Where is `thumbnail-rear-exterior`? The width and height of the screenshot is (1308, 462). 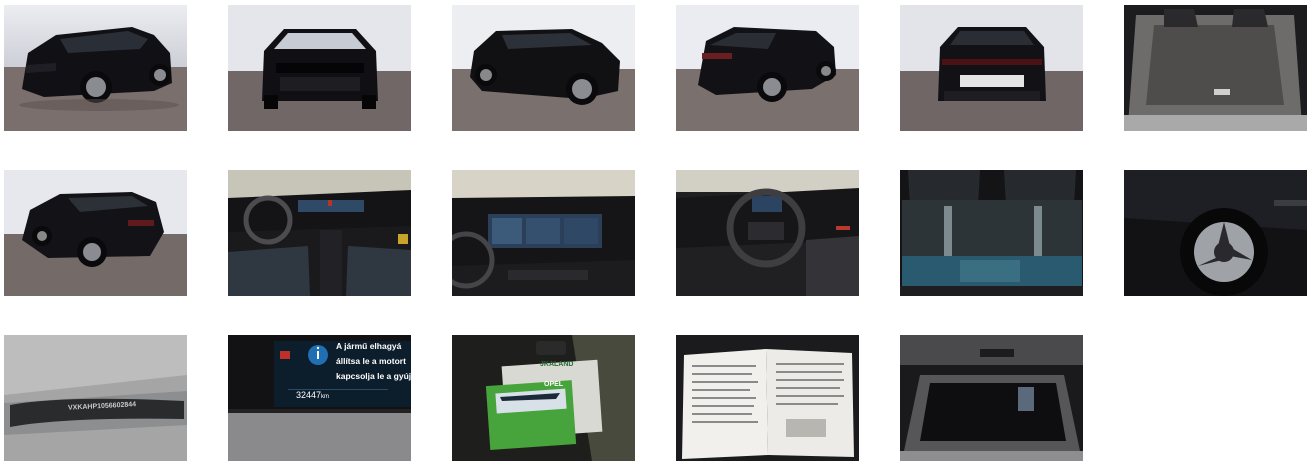 thumbnail-rear-exterior is located at coordinates (991, 68).